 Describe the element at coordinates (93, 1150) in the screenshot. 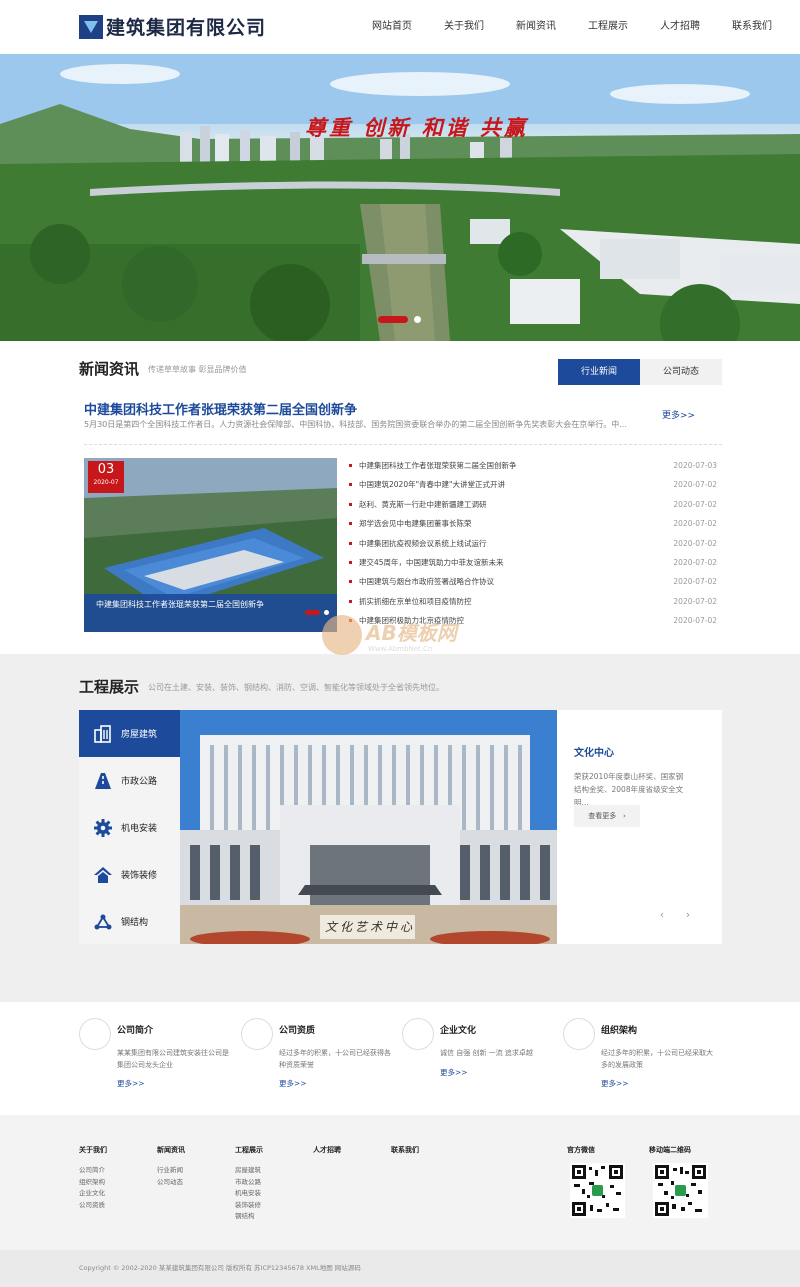

I see `footer-col-title: 关于我们` at that location.